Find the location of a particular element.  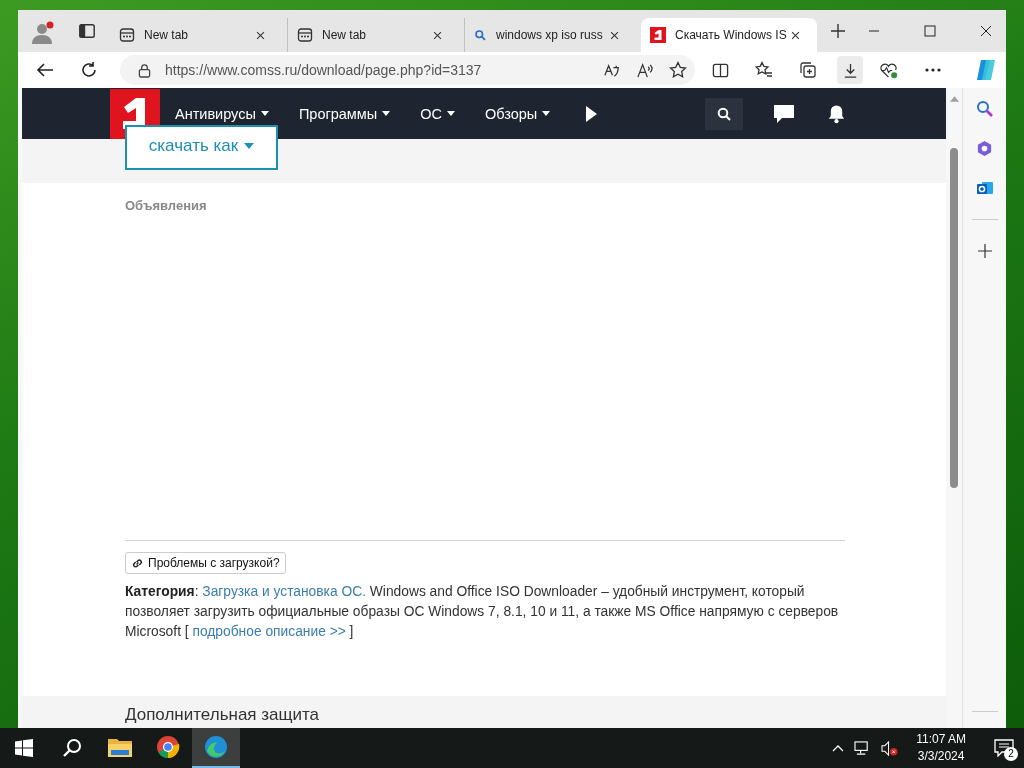

tab-title: Скачать Windows IS is located at coordinates (731, 35).